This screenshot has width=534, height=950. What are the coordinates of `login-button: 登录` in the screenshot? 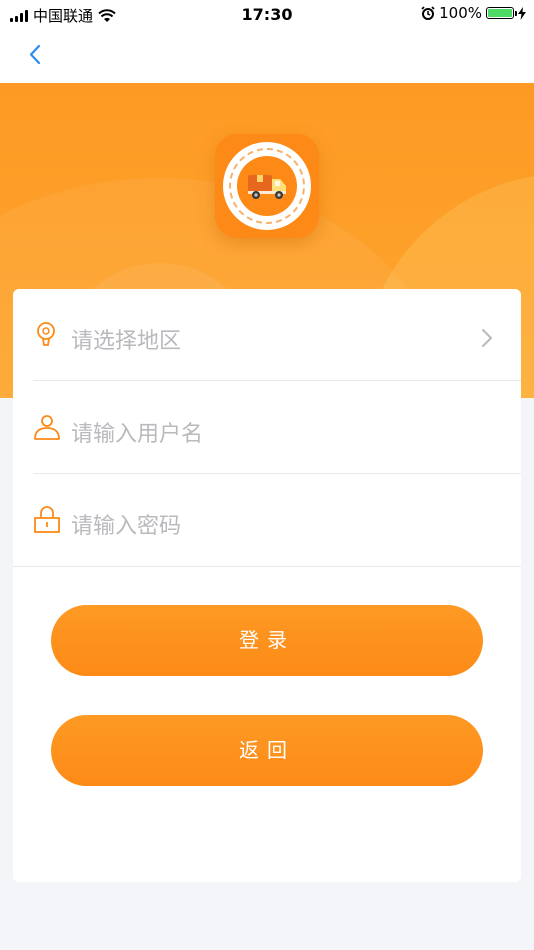 It's located at (267, 640).